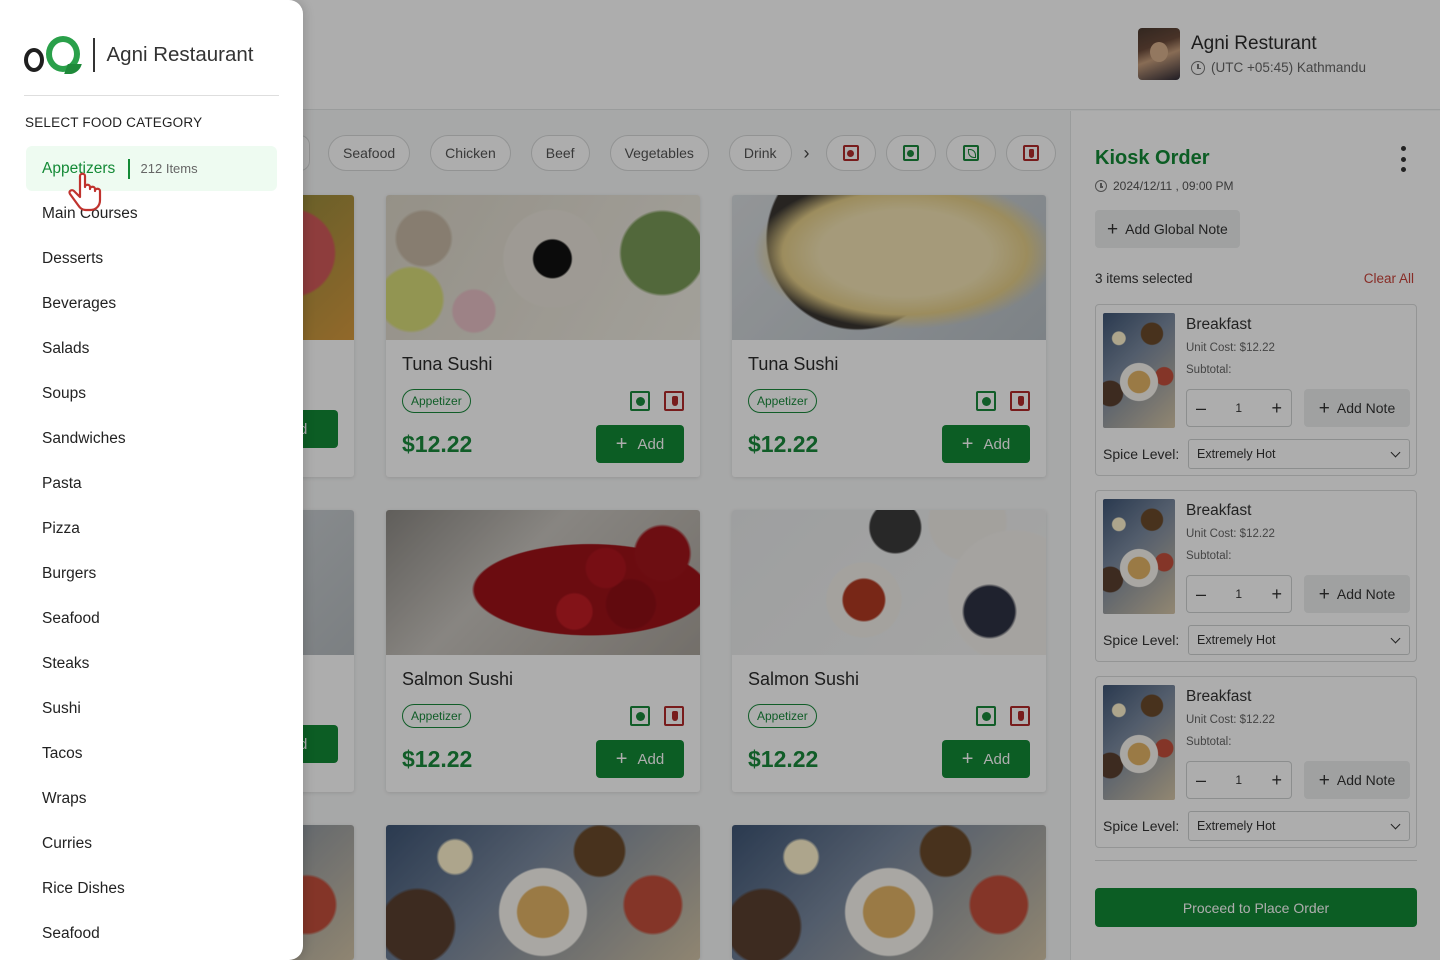  What do you see at coordinates (151, 483) in the screenshot?
I see `category-item-pasta: Pasta` at bounding box center [151, 483].